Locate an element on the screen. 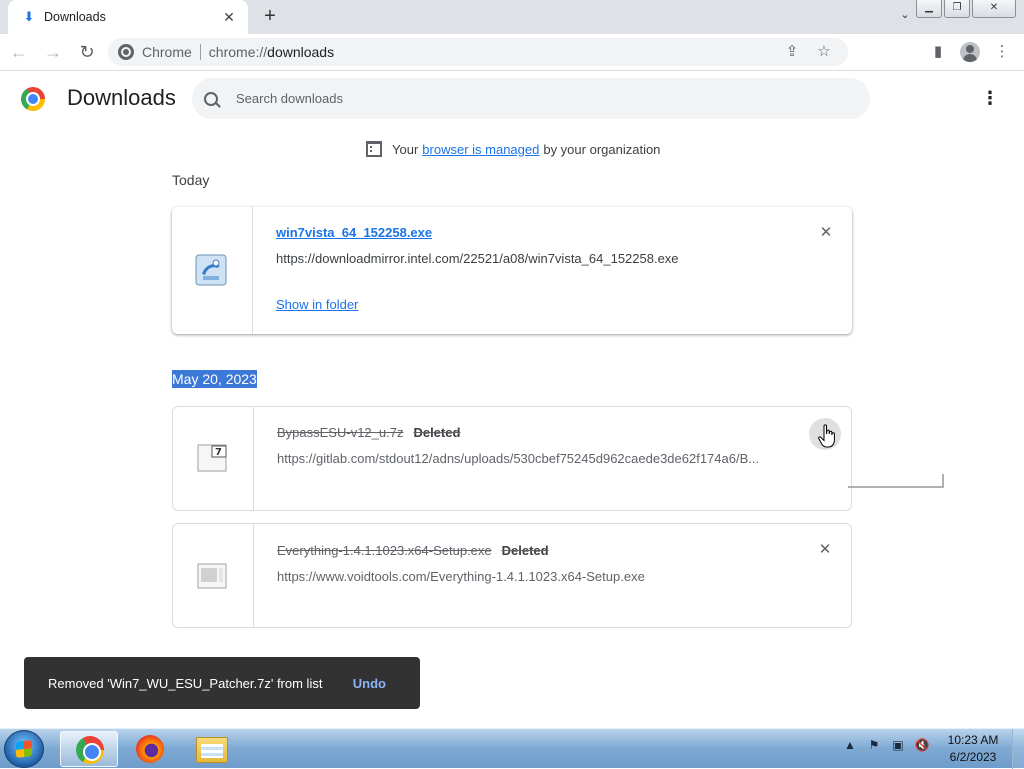 Image resolution: width=1024 pixels, height=769 pixels. download-filename: BypassESU-v12_u.7z Deleted is located at coordinates (368, 432).